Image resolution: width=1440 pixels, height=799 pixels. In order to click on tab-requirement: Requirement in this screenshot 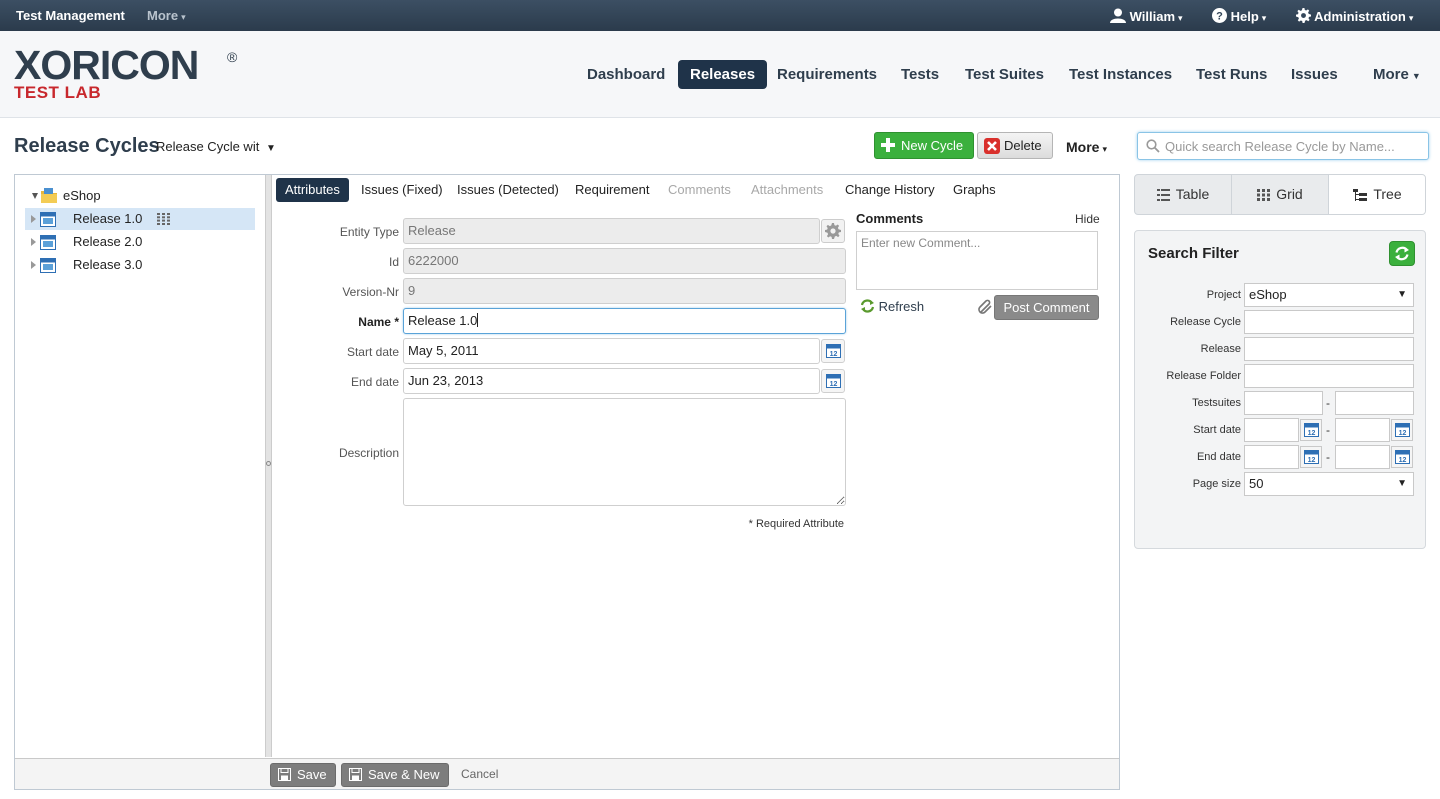, I will do `click(612, 190)`.